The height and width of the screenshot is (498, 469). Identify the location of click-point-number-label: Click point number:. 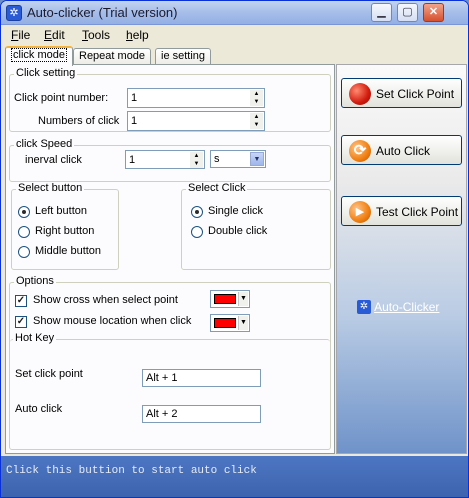
(61, 98).